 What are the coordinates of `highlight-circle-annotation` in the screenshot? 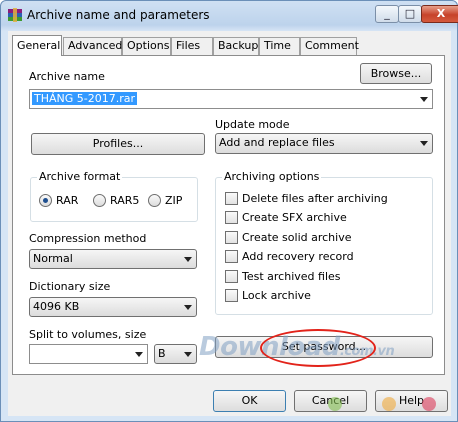 It's located at (318, 348).